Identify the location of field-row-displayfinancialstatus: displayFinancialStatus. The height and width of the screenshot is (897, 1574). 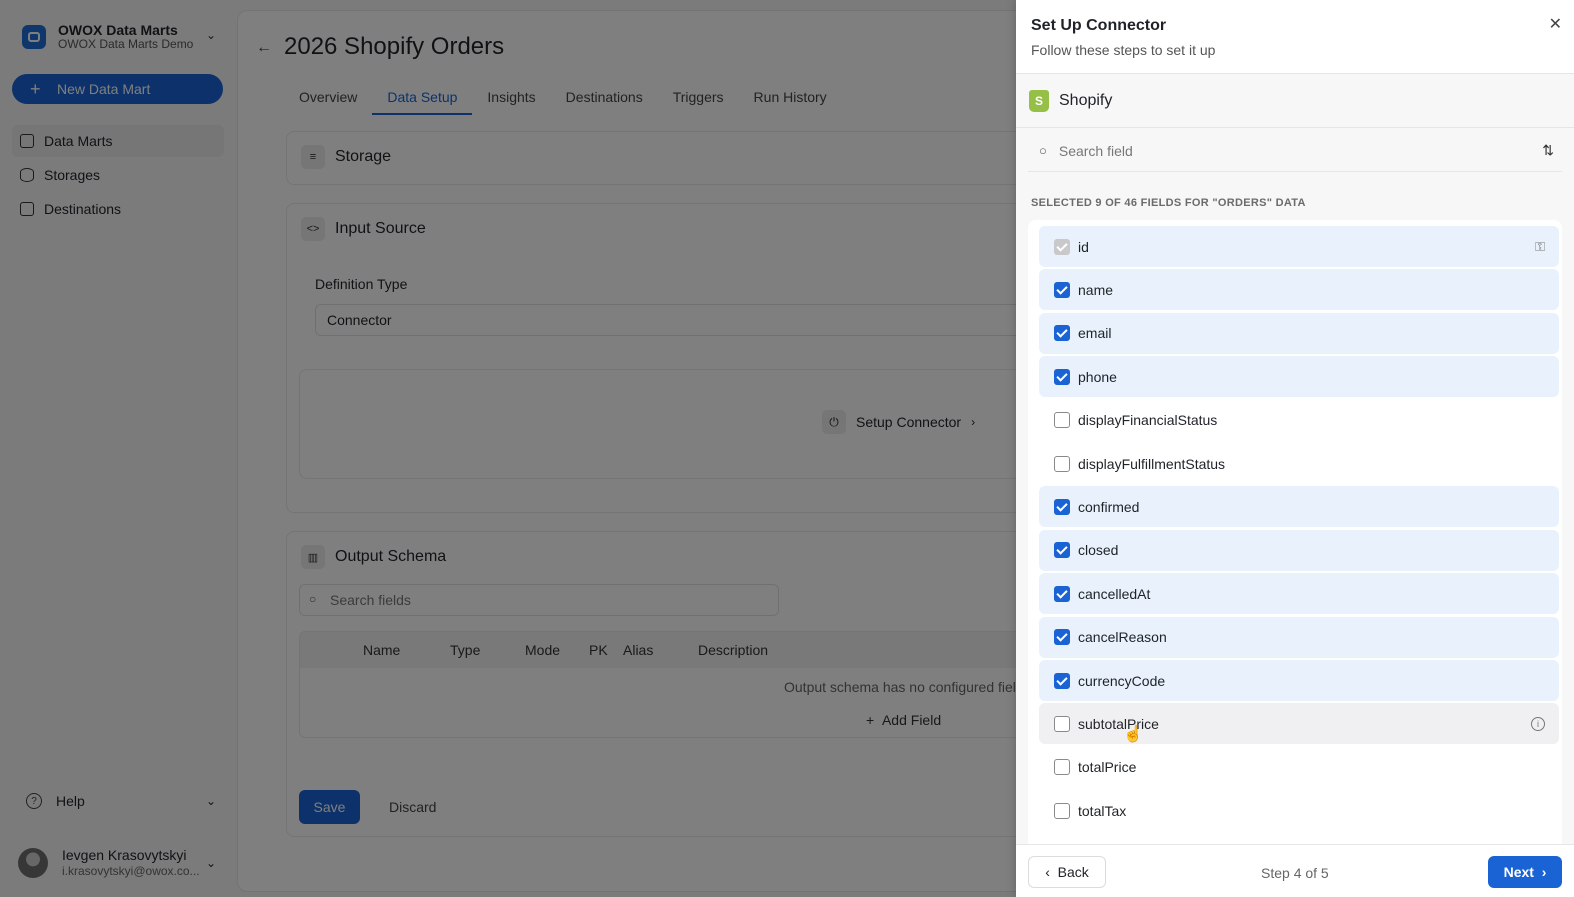
(1299, 420).